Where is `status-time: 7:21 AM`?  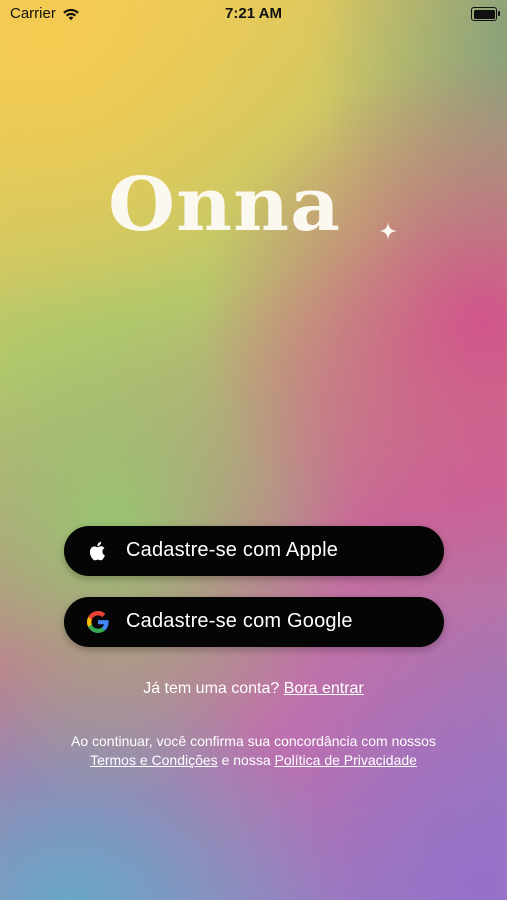
status-time: 7:21 AM is located at coordinates (253, 13).